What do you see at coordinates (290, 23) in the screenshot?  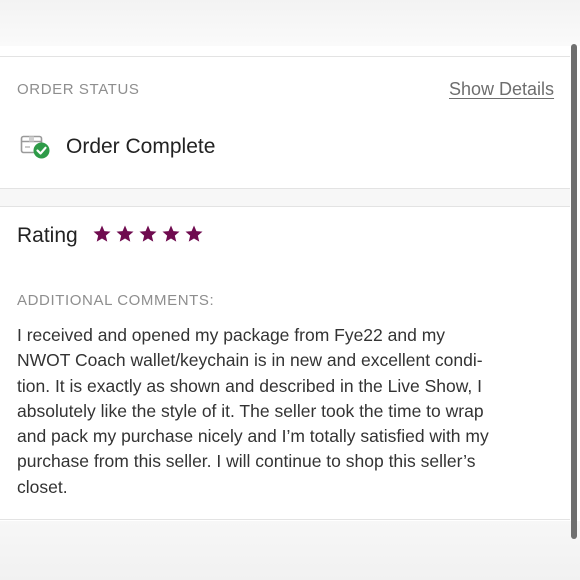 I see `top-fade` at bounding box center [290, 23].